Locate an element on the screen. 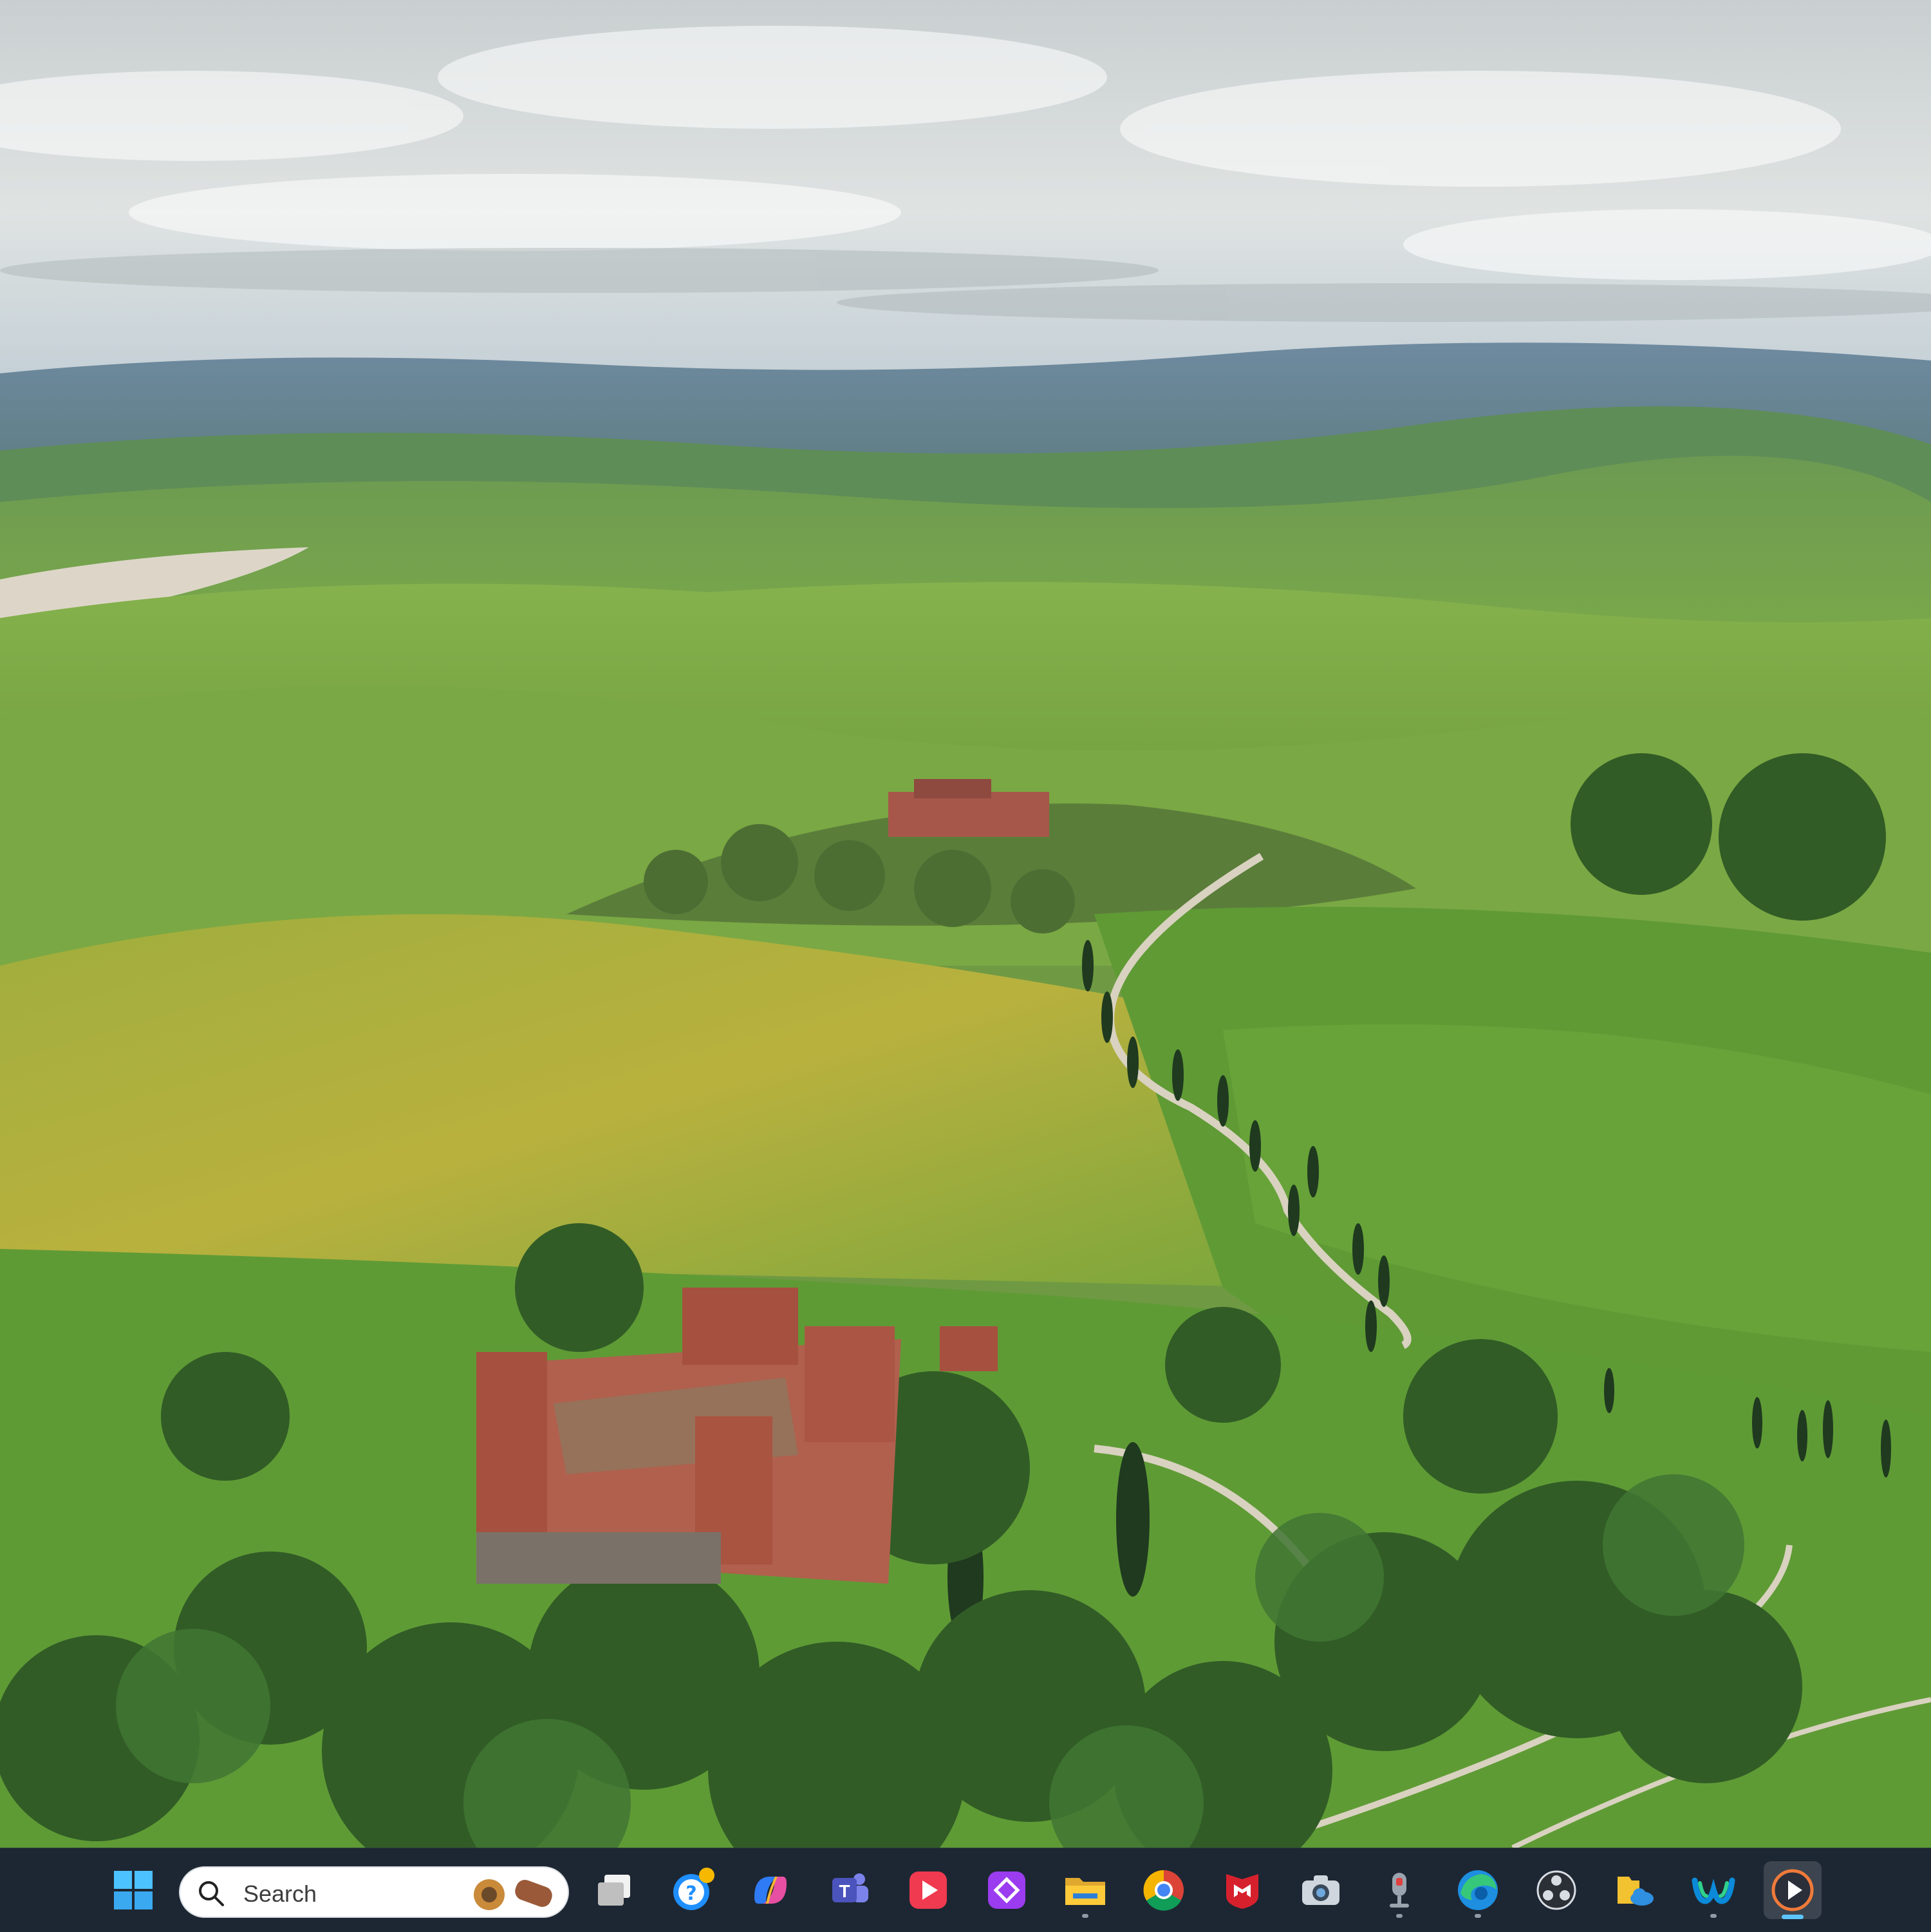 This screenshot has height=1932, width=1931. search-box: Search is located at coordinates (374, 1892).